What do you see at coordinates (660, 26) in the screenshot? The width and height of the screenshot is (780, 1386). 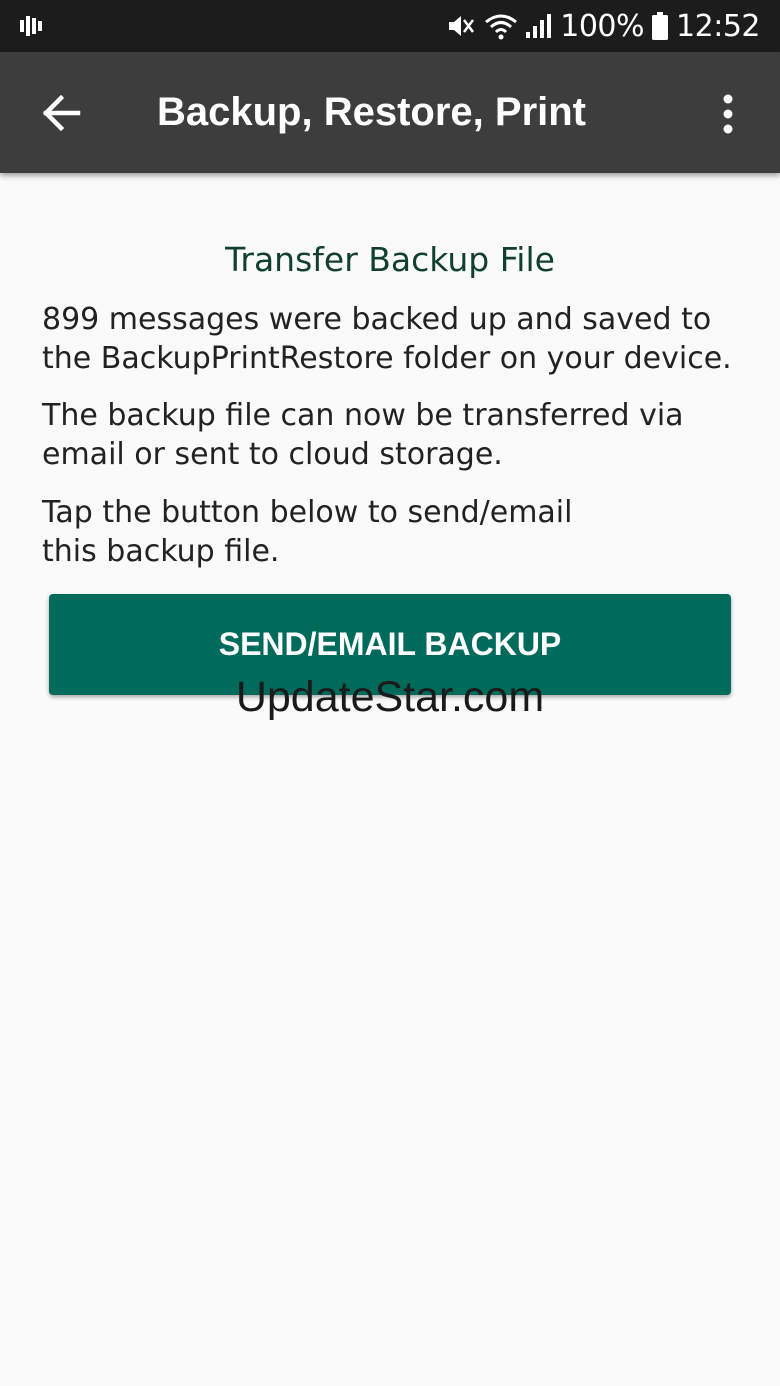 I see `battery-icon` at bounding box center [660, 26].